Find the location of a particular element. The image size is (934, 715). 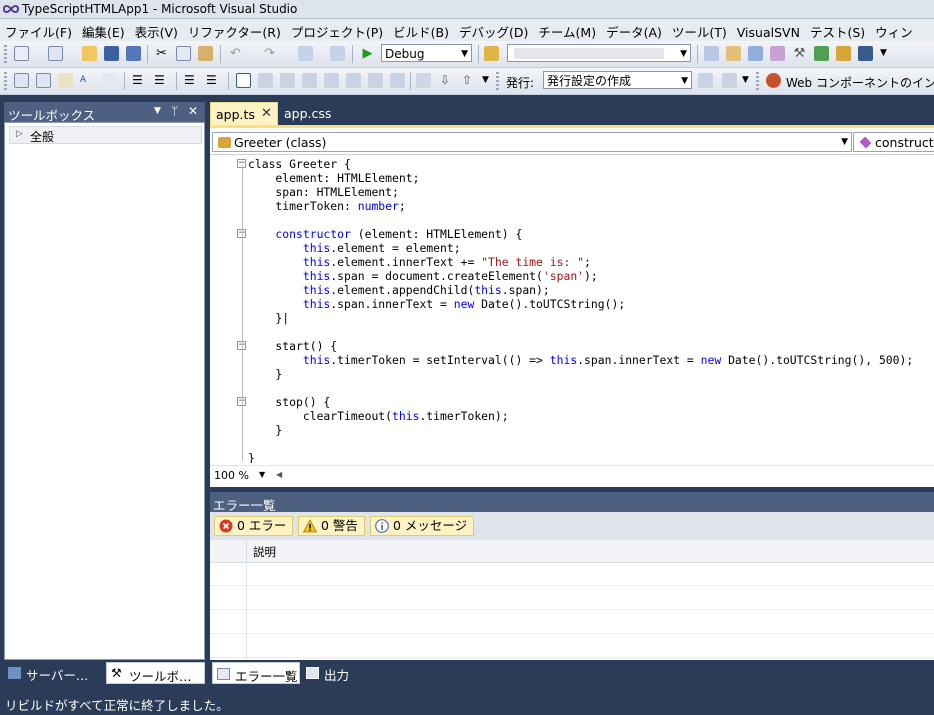

code-line: this.element.appendChild(this.span); is located at coordinates (591, 290).